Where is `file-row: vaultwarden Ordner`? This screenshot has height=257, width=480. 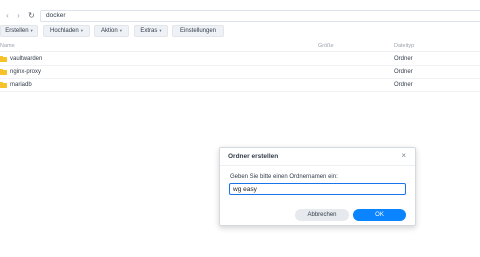 file-row: vaultwarden Ordner is located at coordinates (240, 60).